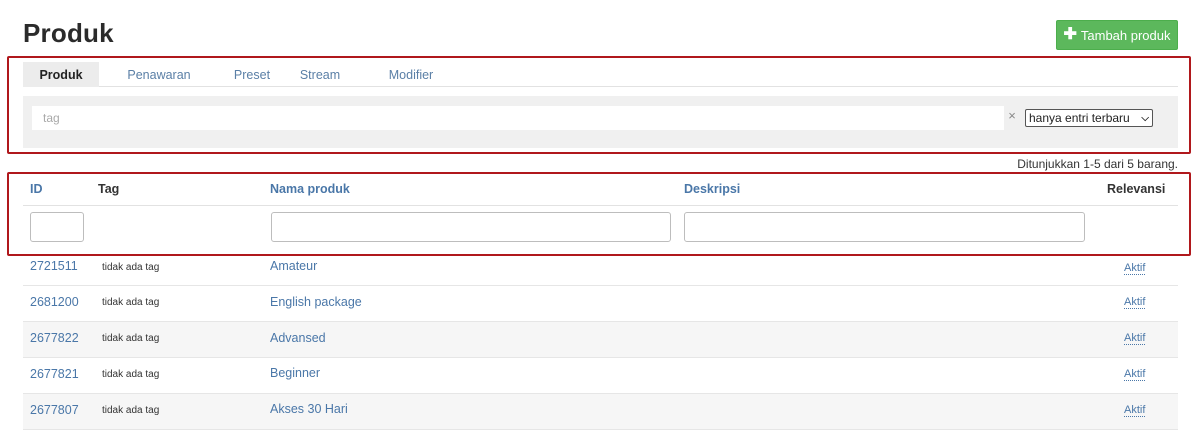 The width and height of the screenshot is (1200, 443). Describe the element at coordinates (884, 227) in the screenshot. I see `description-filter-input` at that location.